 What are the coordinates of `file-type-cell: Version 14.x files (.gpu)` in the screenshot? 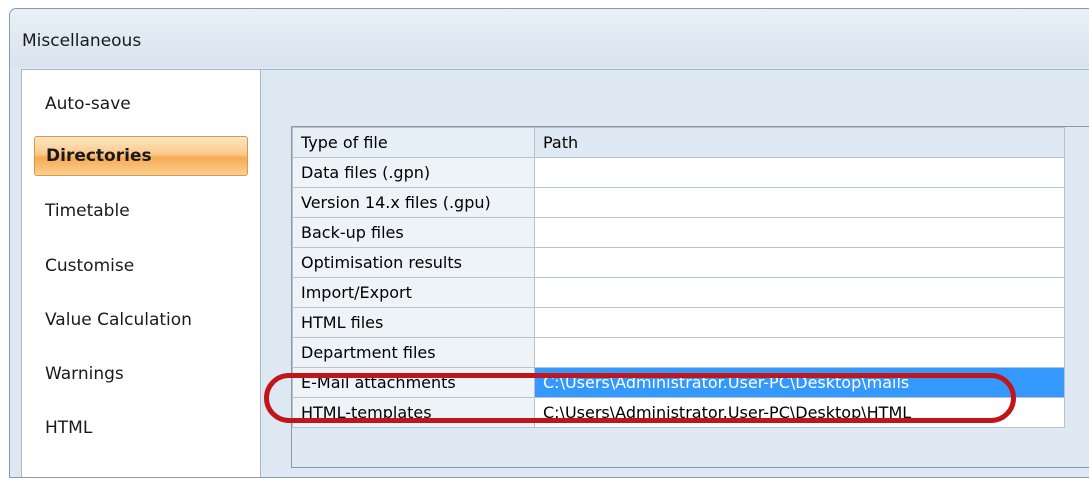 It's located at (413, 202).